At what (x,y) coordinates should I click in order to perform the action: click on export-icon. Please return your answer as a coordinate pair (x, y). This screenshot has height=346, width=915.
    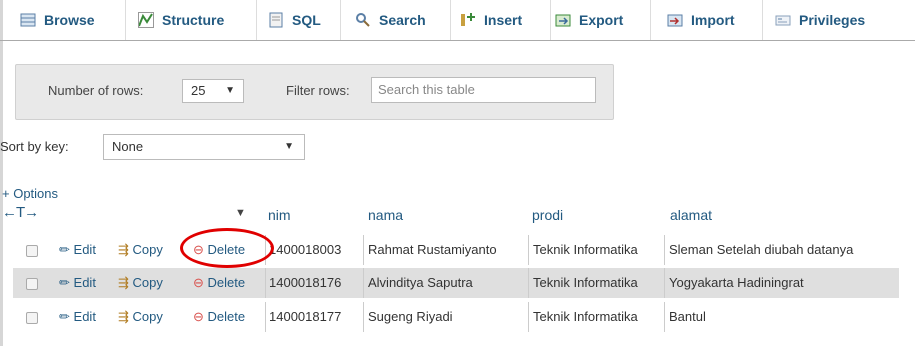
    Looking at the image, I should click on (563, 20).